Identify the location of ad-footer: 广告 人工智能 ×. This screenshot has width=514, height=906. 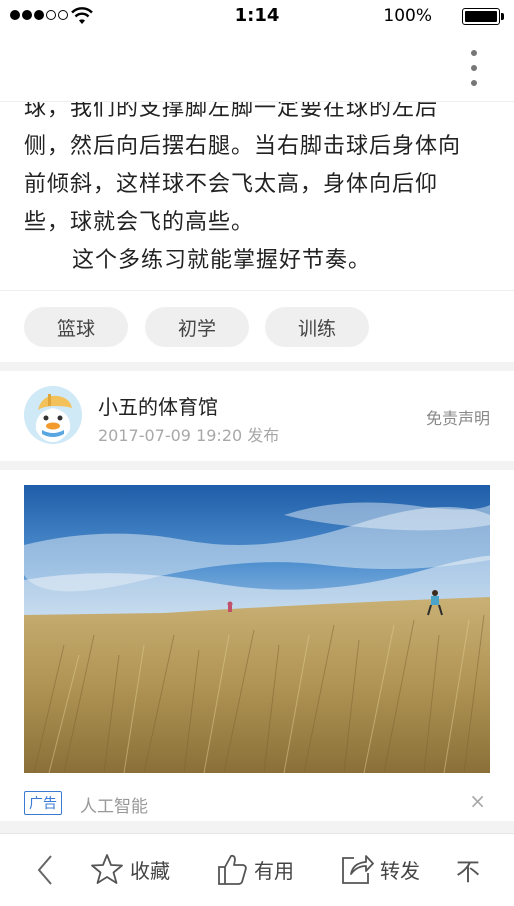
(257, 804).